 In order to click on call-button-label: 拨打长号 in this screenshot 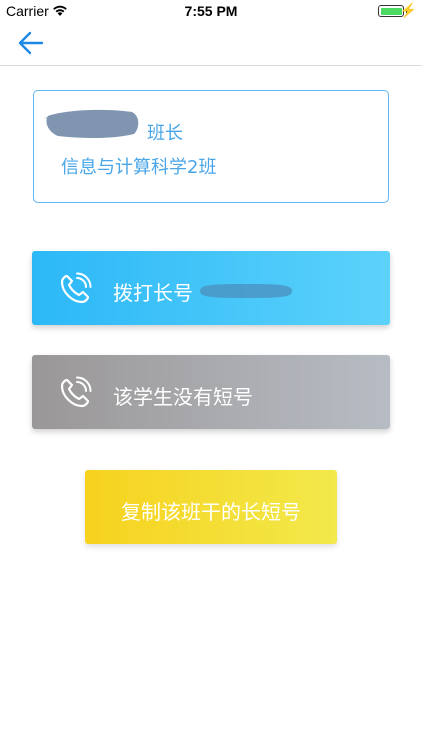, I will do `click(153, 293)`.